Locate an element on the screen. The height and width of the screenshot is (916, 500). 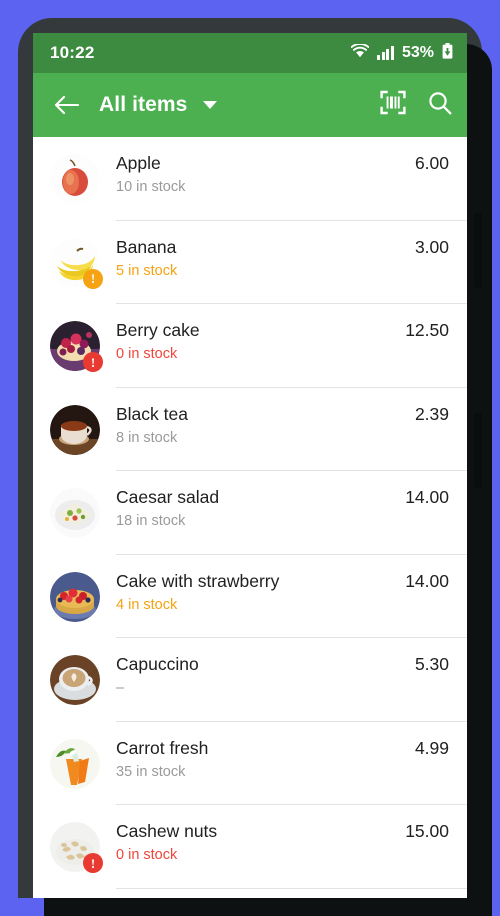
barcode-scan-button is located at coordinates (393, 105).